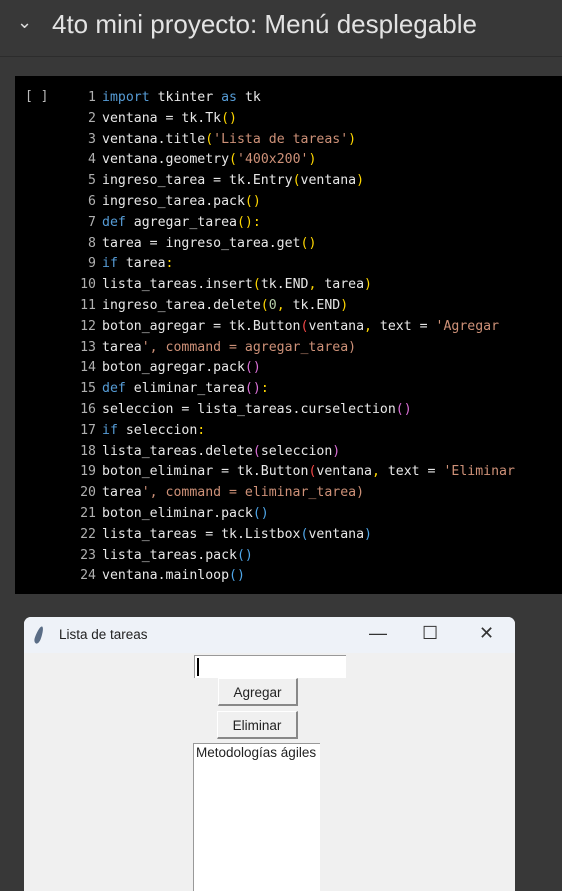  Describe the element at coordinates (295, 98) in the screenshot. I see `code-line: 1 import tkinter as tk` at that location.